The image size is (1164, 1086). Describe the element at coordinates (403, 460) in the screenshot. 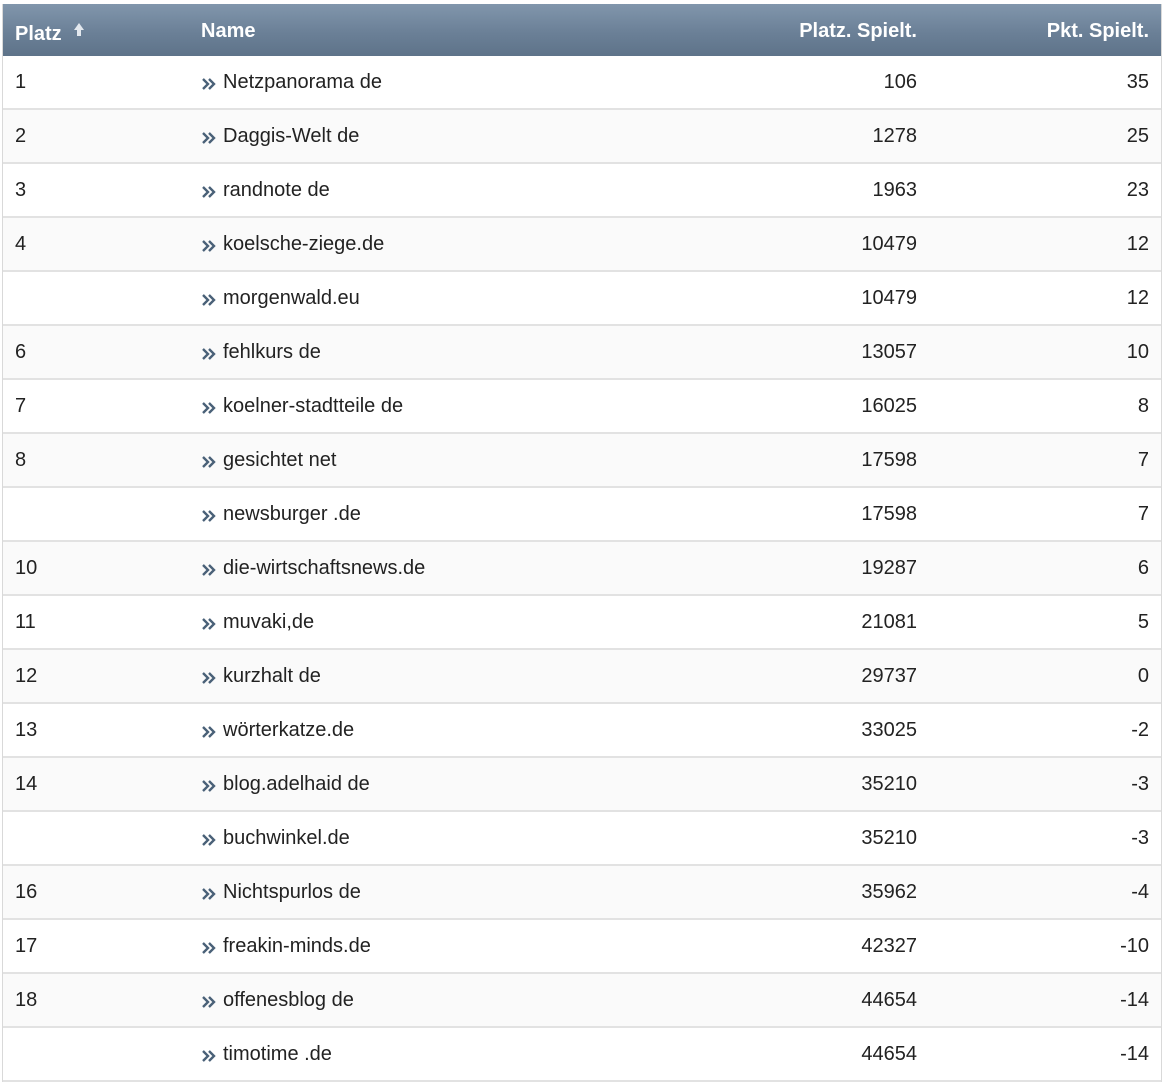

I see `name-cell: gesichtet net` at that location.